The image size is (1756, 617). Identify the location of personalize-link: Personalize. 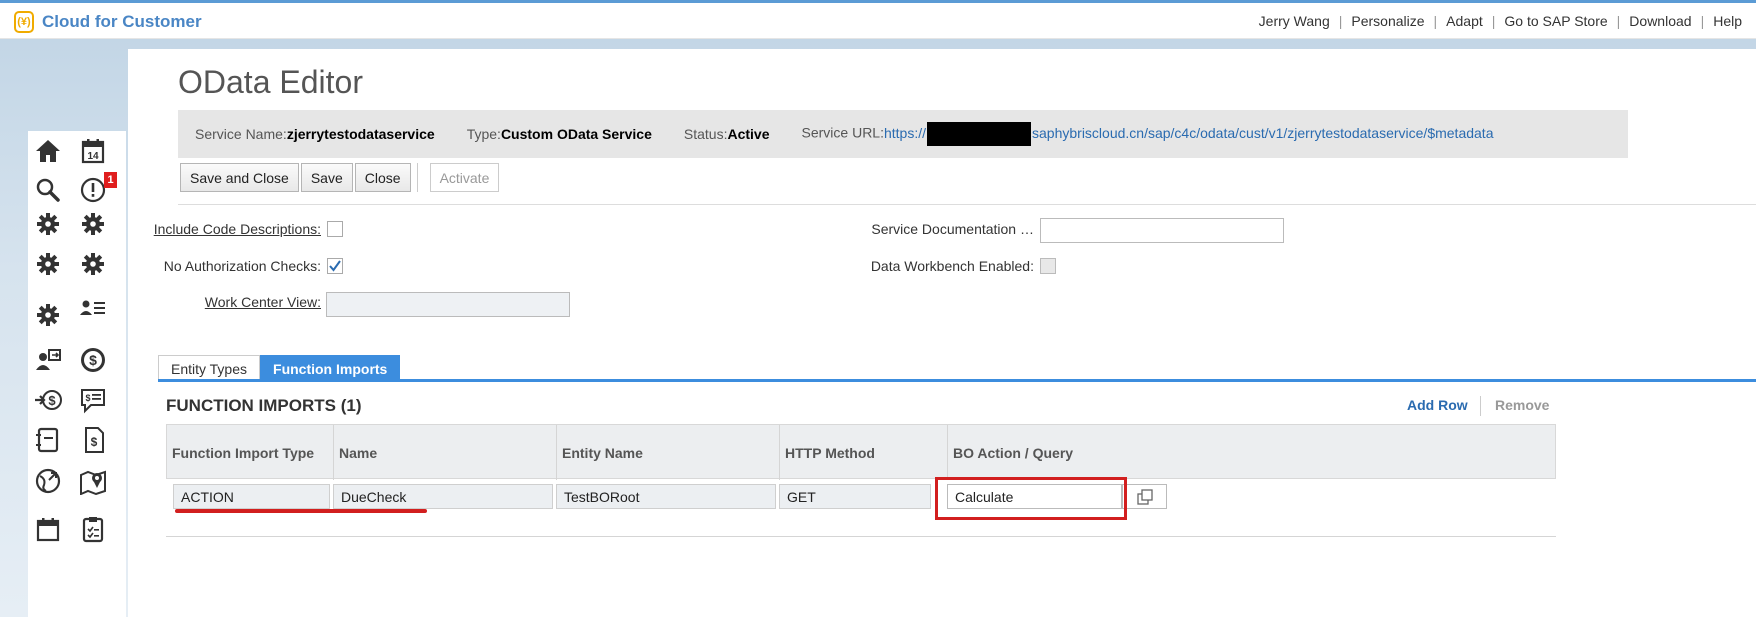
(1387, 21).